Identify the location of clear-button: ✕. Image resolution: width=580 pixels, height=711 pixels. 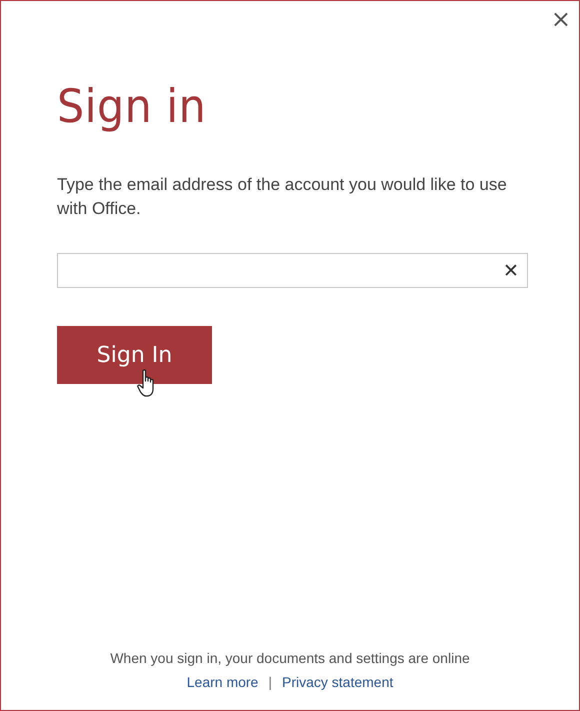
(511, 270).